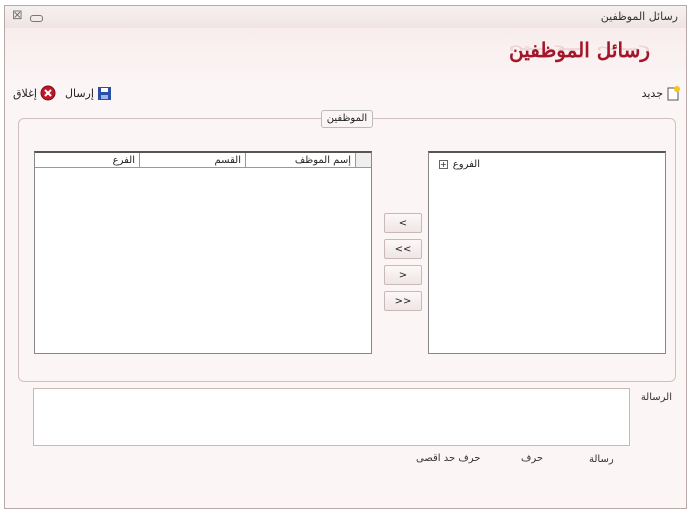 This screenshot has height=514, width=692. Describe the element at coordinates (347, 119) in the screenshot. I see `employees-group-title: الموظفين` at that location.